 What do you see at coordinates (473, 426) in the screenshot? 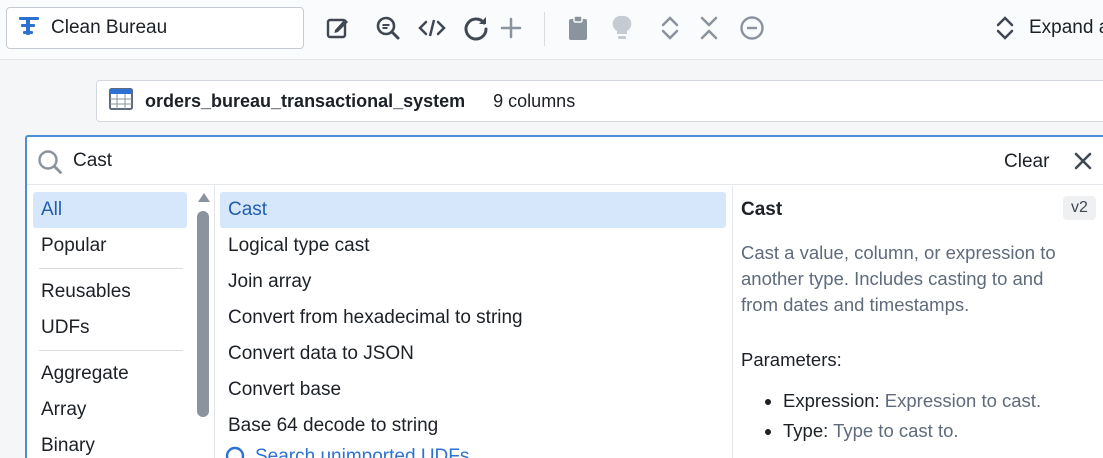
I see `function-item: Base 64 decode to string` at bounding box center [473, 426].